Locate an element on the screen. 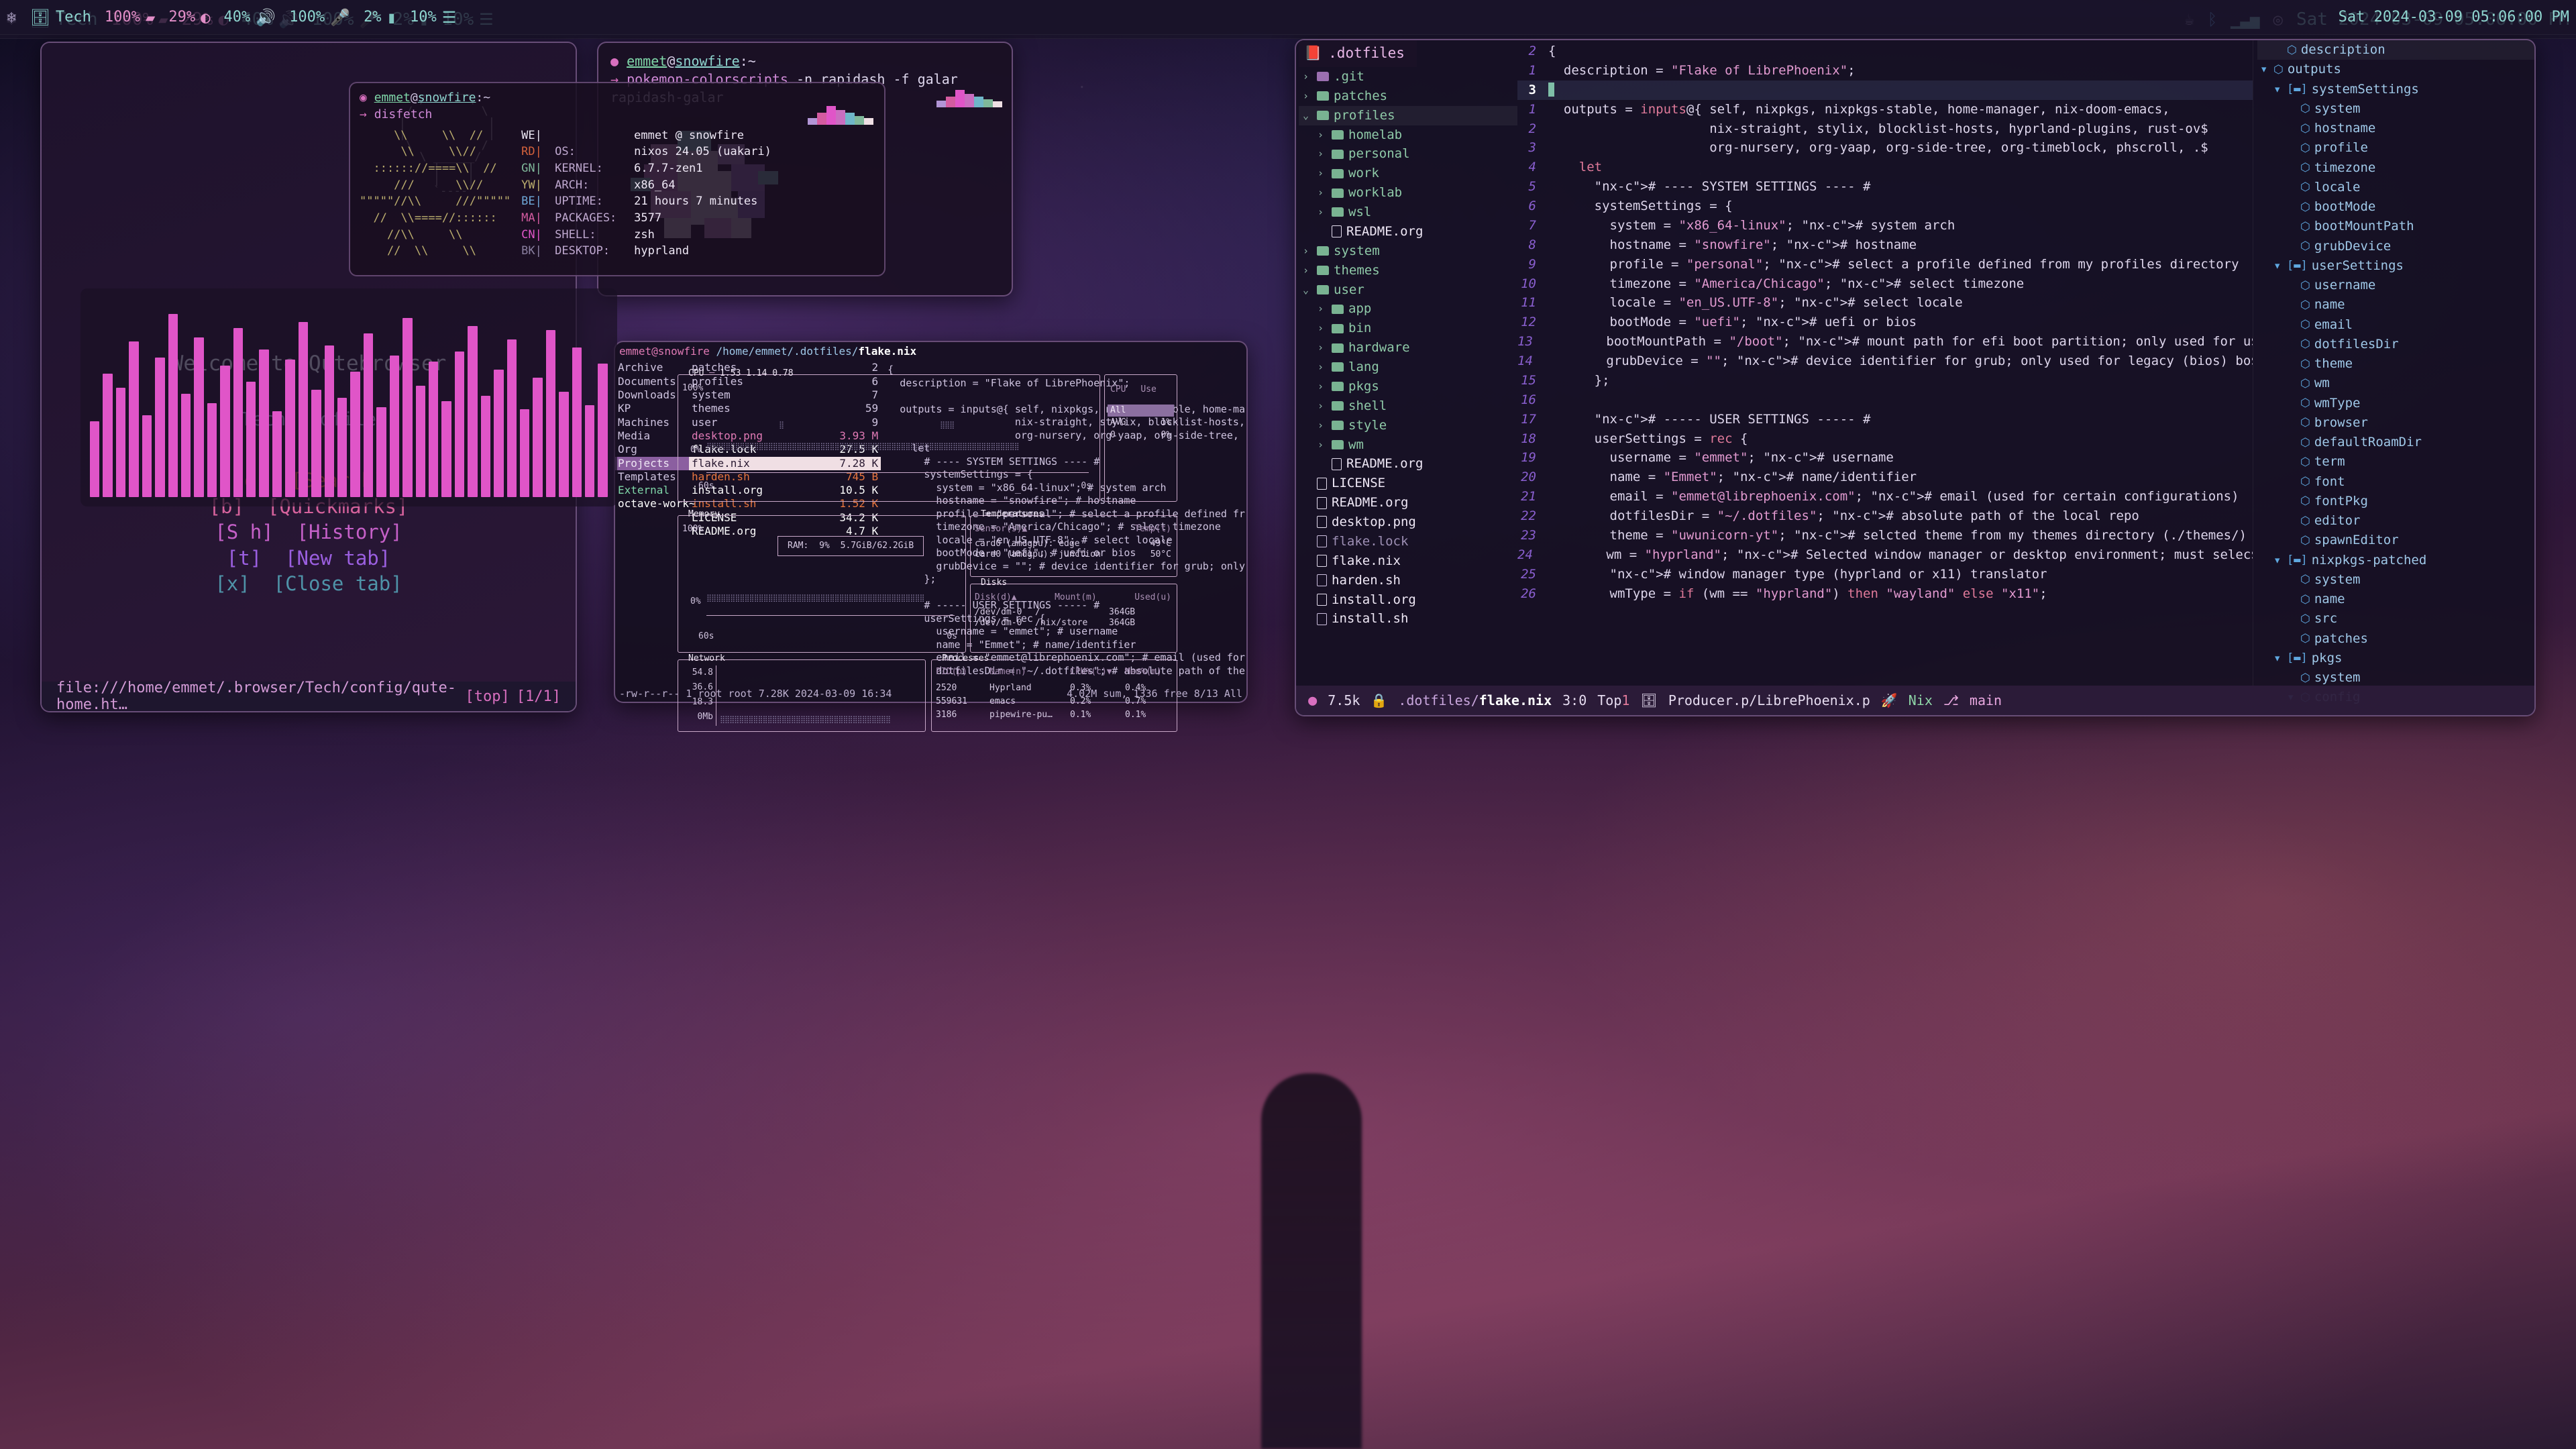 This screenshot has height=1449, width=2576. btop-cpu-rows: All AVG 1% 0 0% is located at coordinates (1141, 423).